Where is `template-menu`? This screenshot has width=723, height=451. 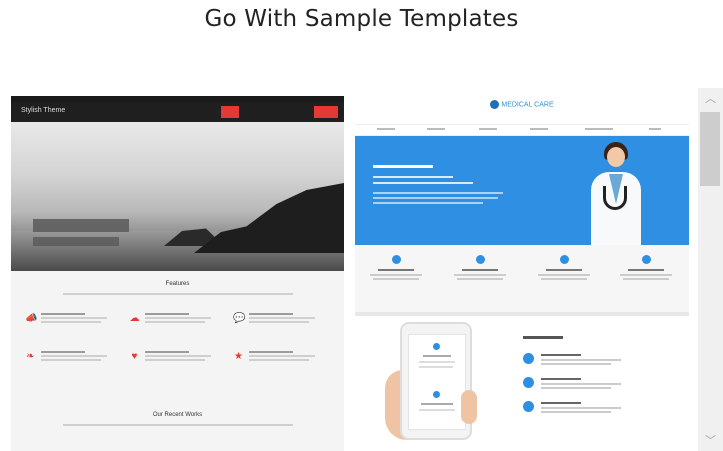 template-menu is located at coordinates (522, 130).